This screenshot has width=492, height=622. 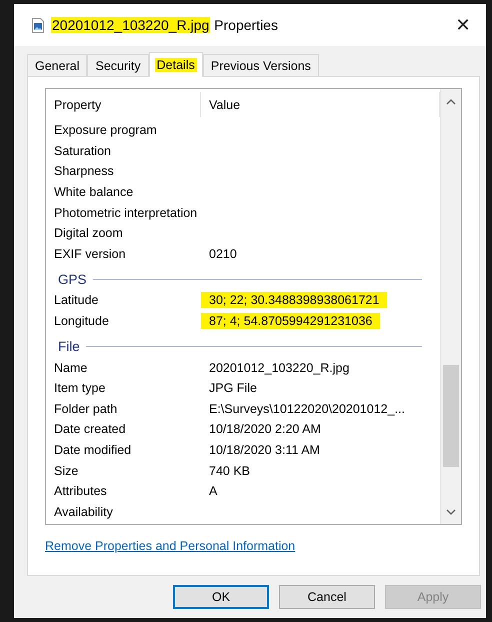 What do you see at coordinates (105, 130) in the screenshot?
I see `property-name: Exposure program` at bounding box center [105, 130].